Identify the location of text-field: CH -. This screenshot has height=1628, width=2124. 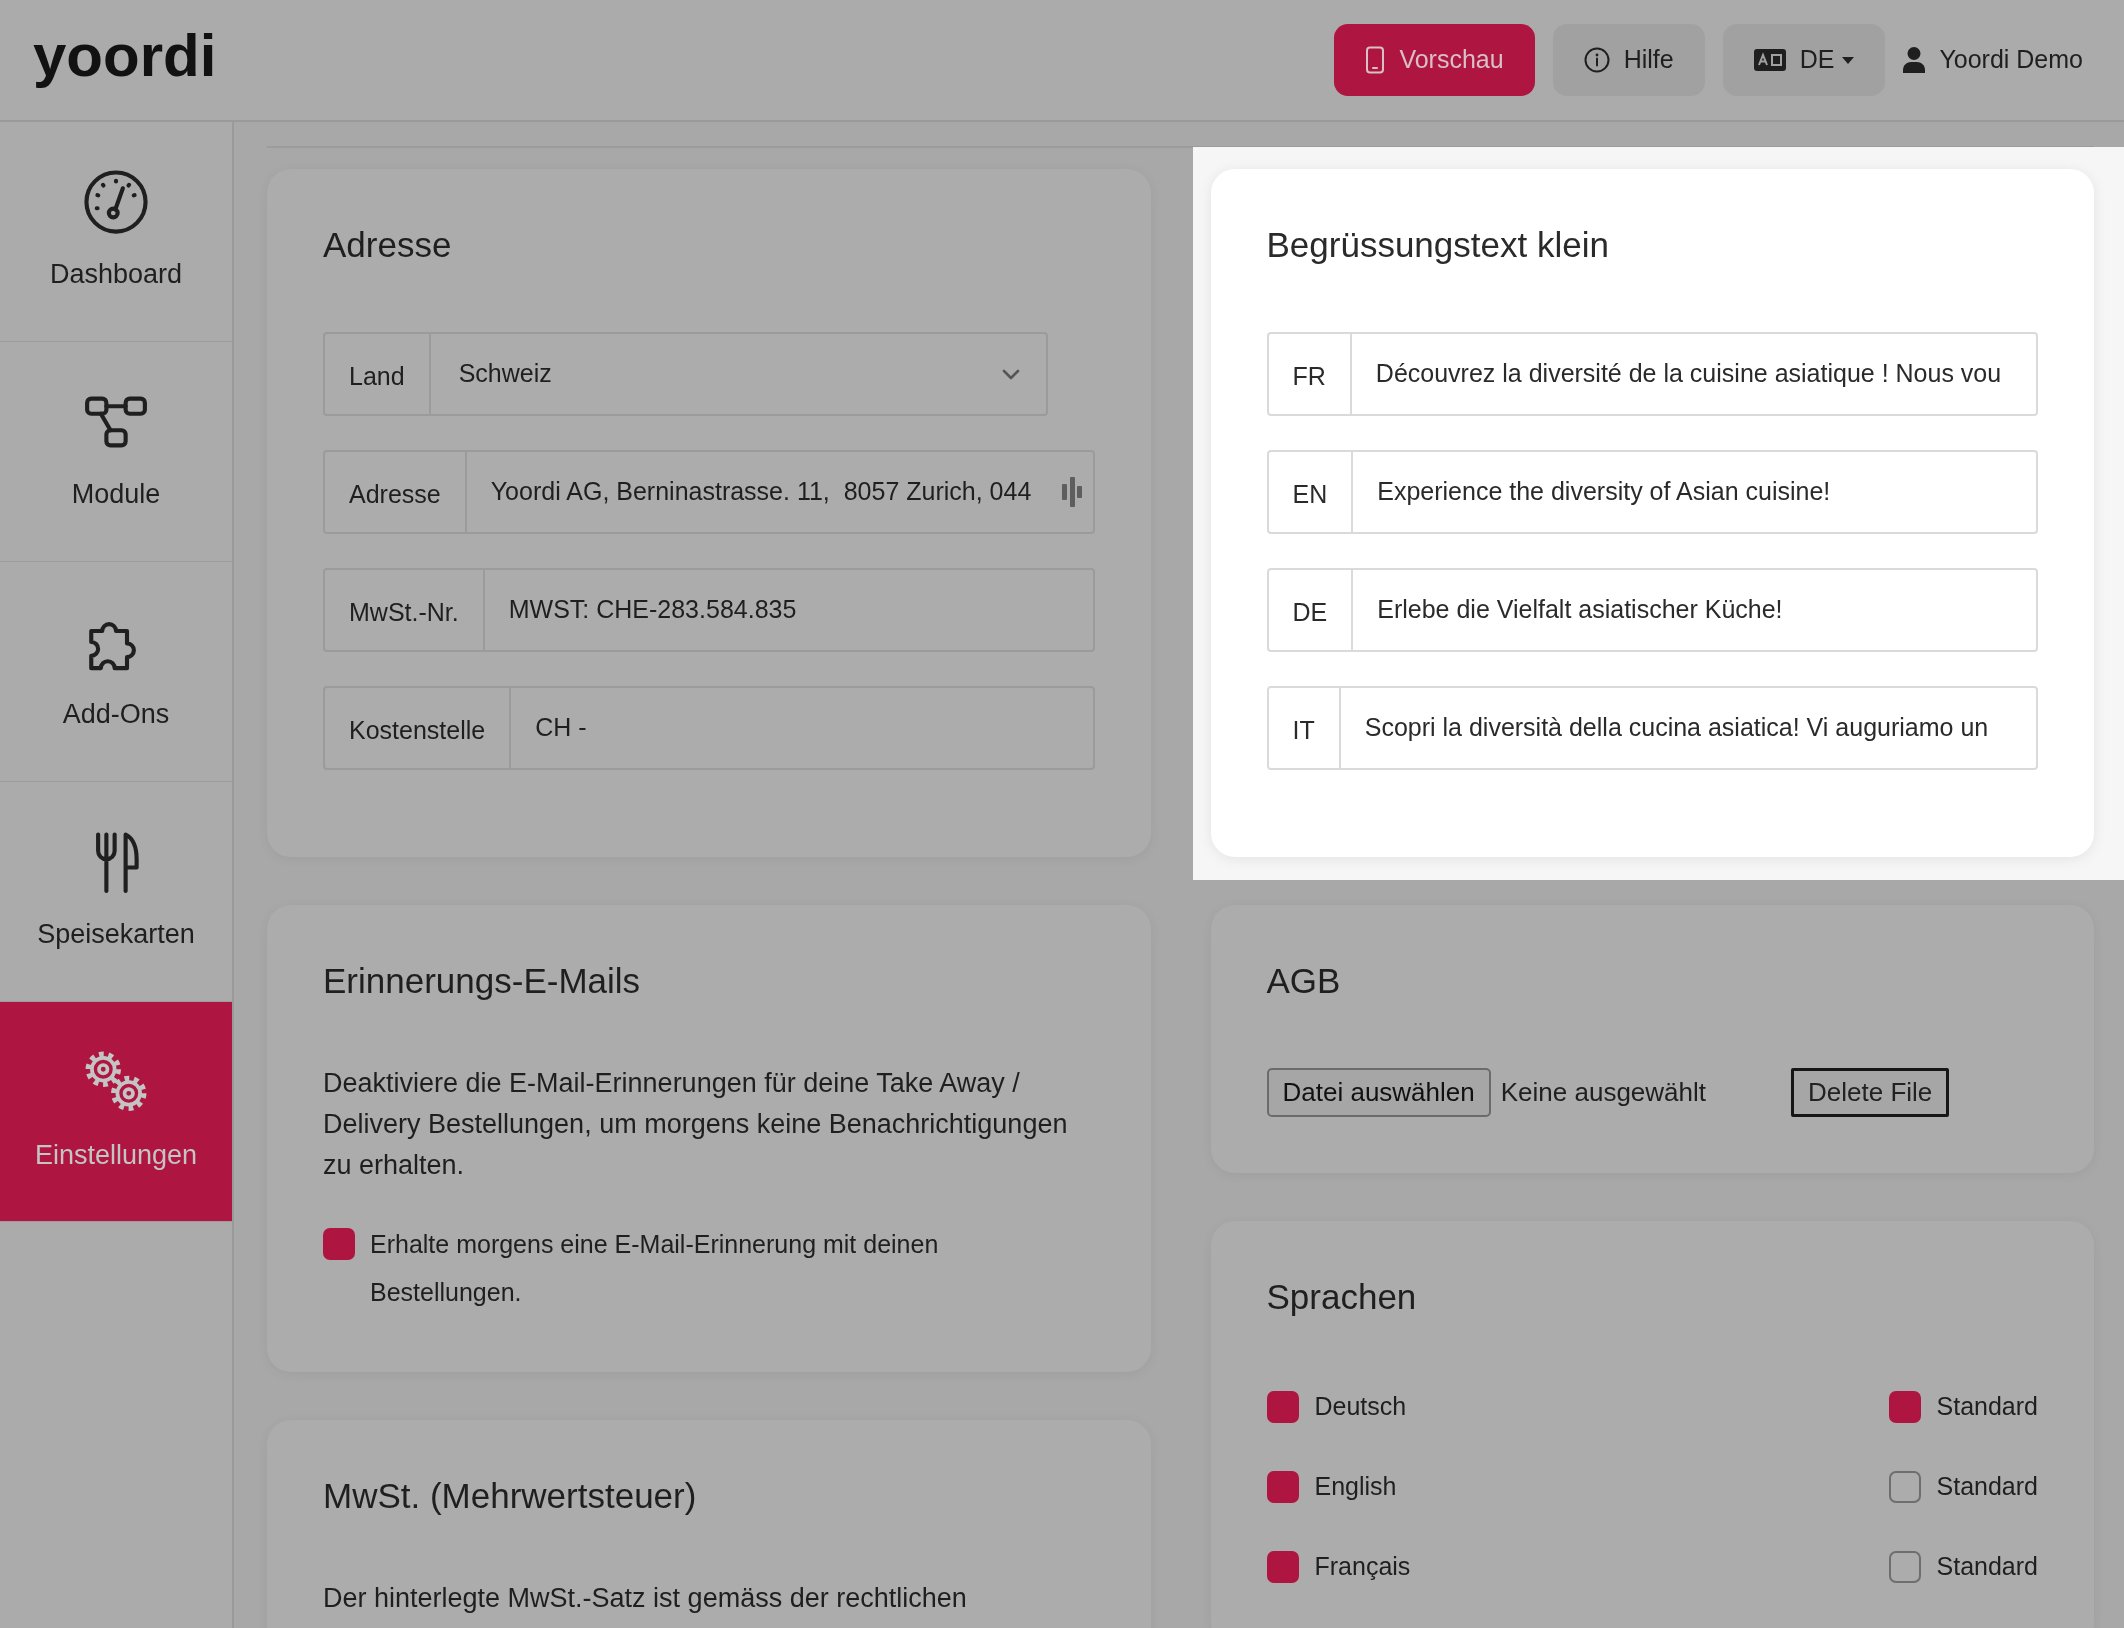
(803, 728).